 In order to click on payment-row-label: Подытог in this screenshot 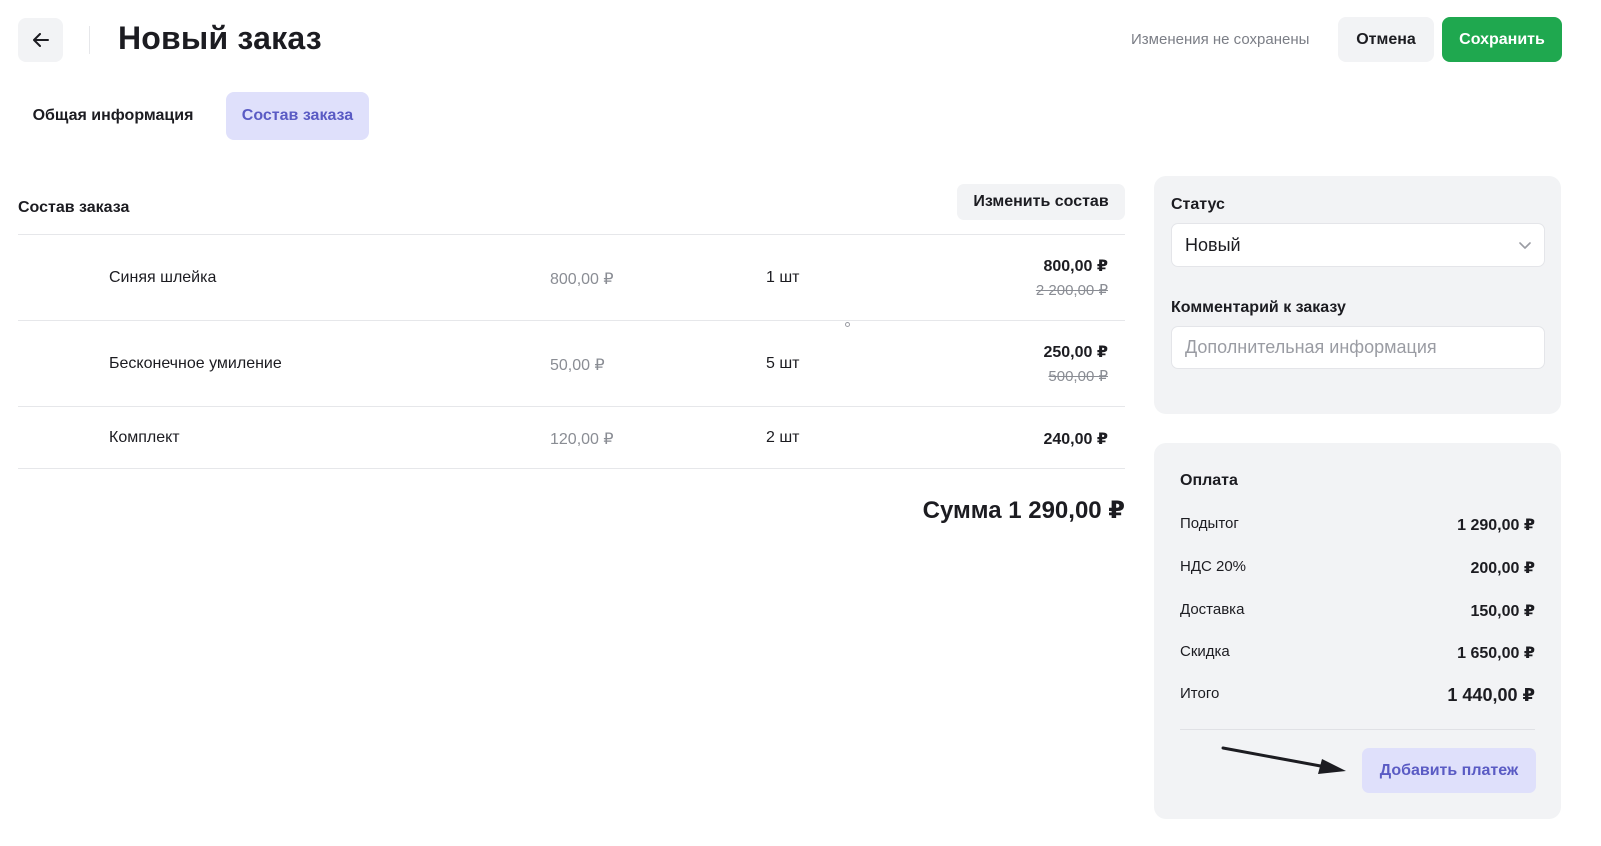, I will do `click(1209, 523)`.